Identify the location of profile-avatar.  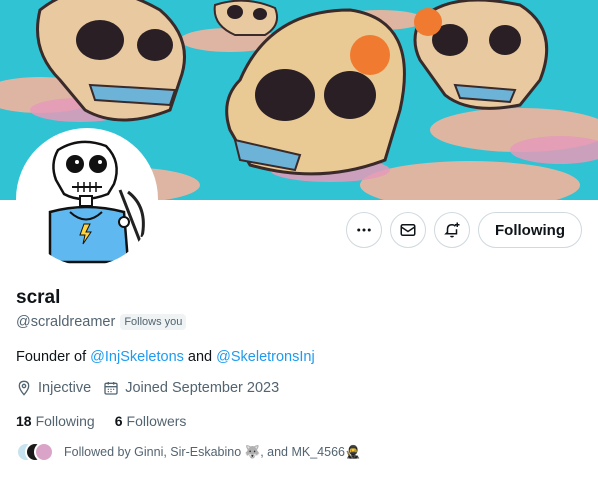
(87, 199).